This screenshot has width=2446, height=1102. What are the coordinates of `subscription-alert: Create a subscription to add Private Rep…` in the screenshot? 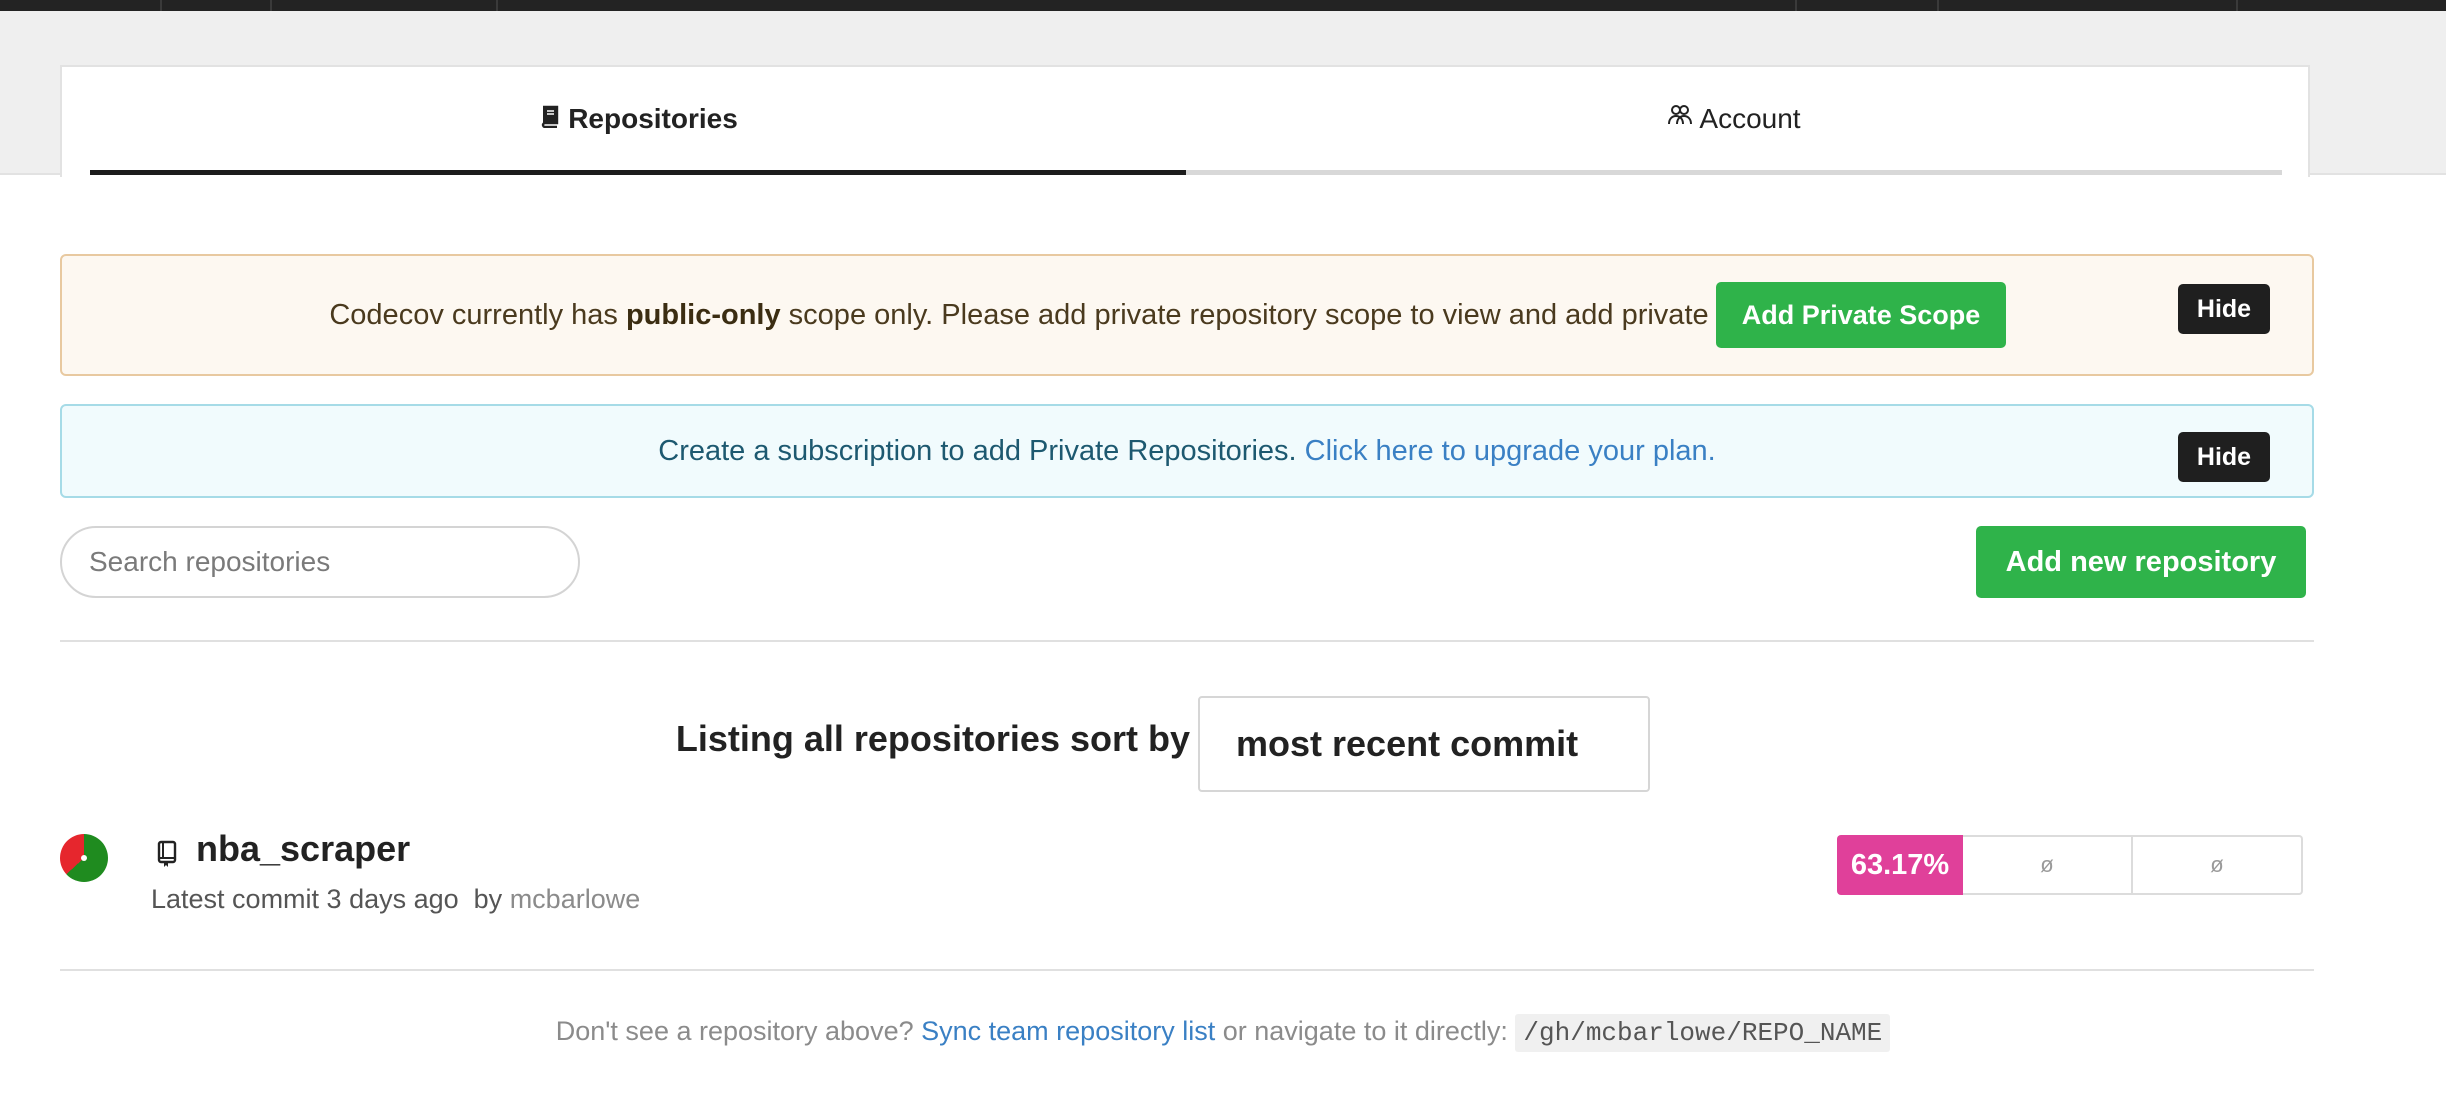 It's located at (1187, 451).